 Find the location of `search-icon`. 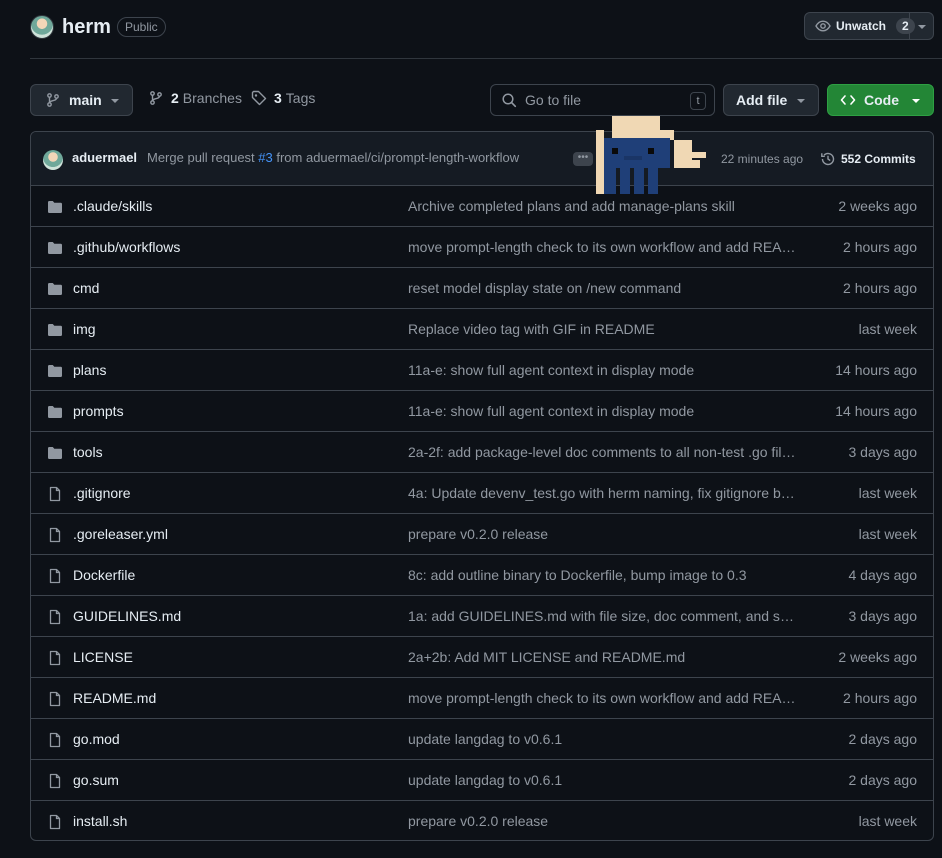

search-icon is located at coordinates (509, 100).